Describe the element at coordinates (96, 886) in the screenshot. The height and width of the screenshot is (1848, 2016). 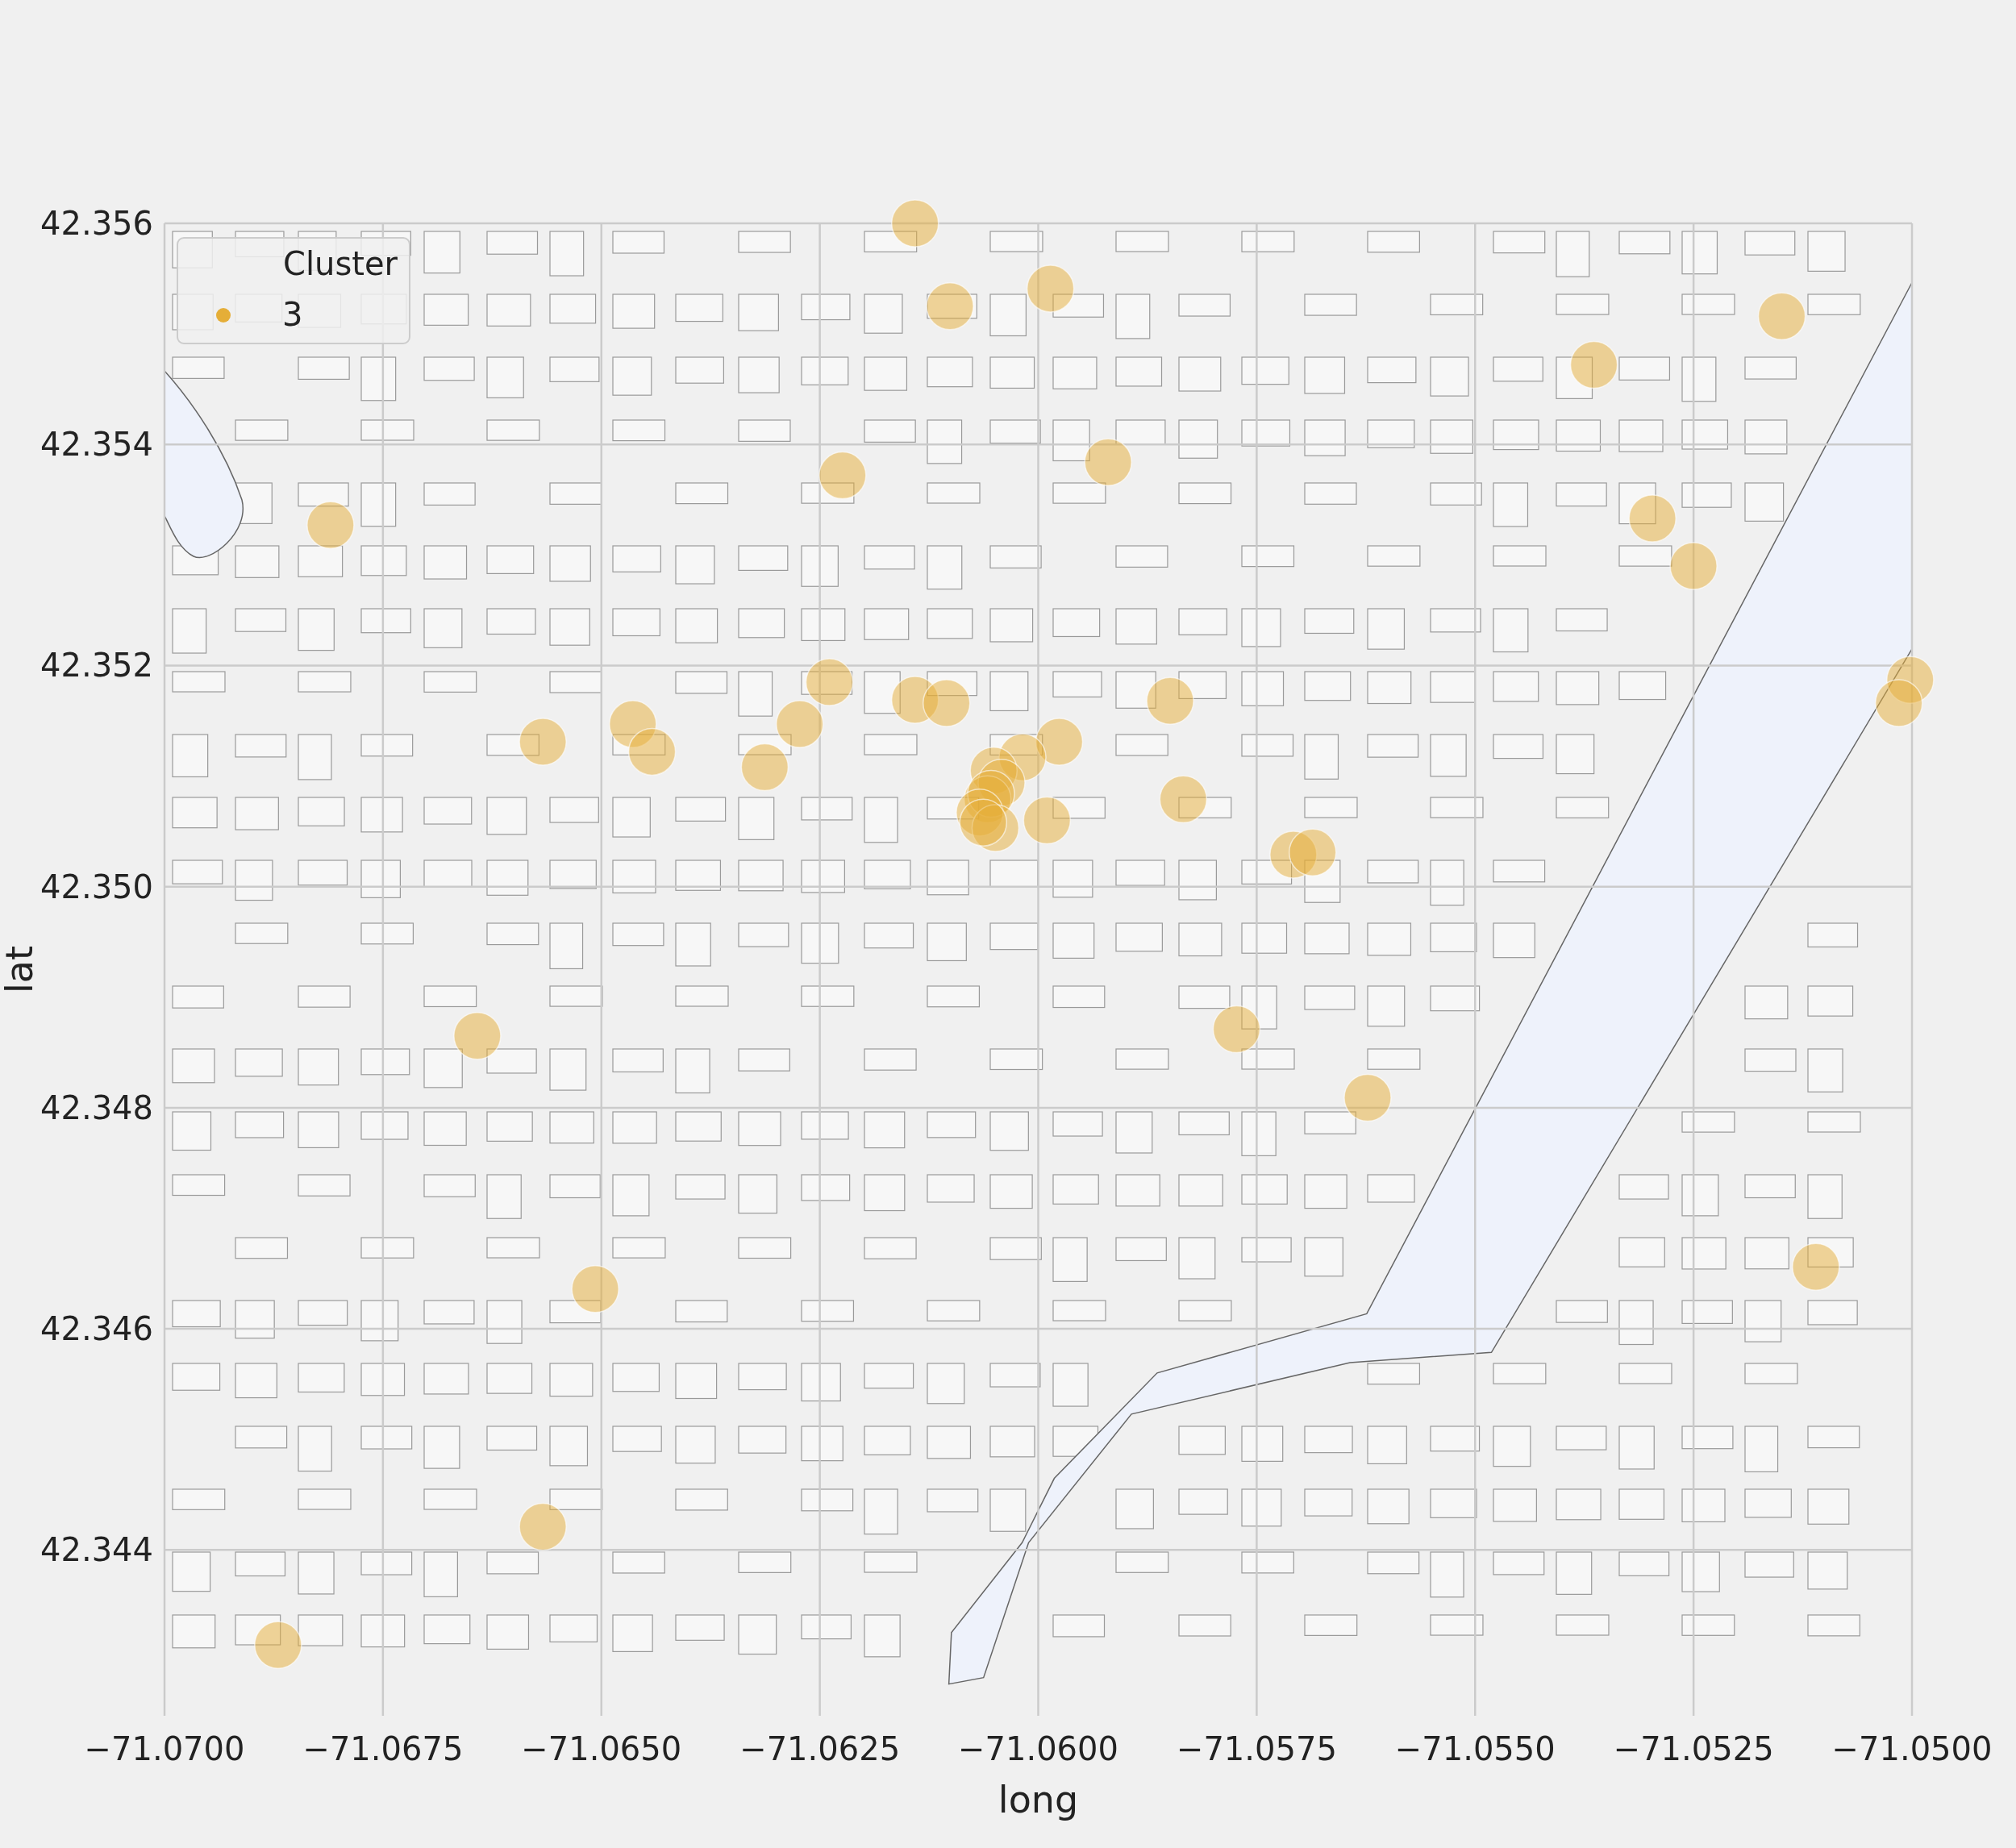
I see `y-tick-label: 42.350` at that location.